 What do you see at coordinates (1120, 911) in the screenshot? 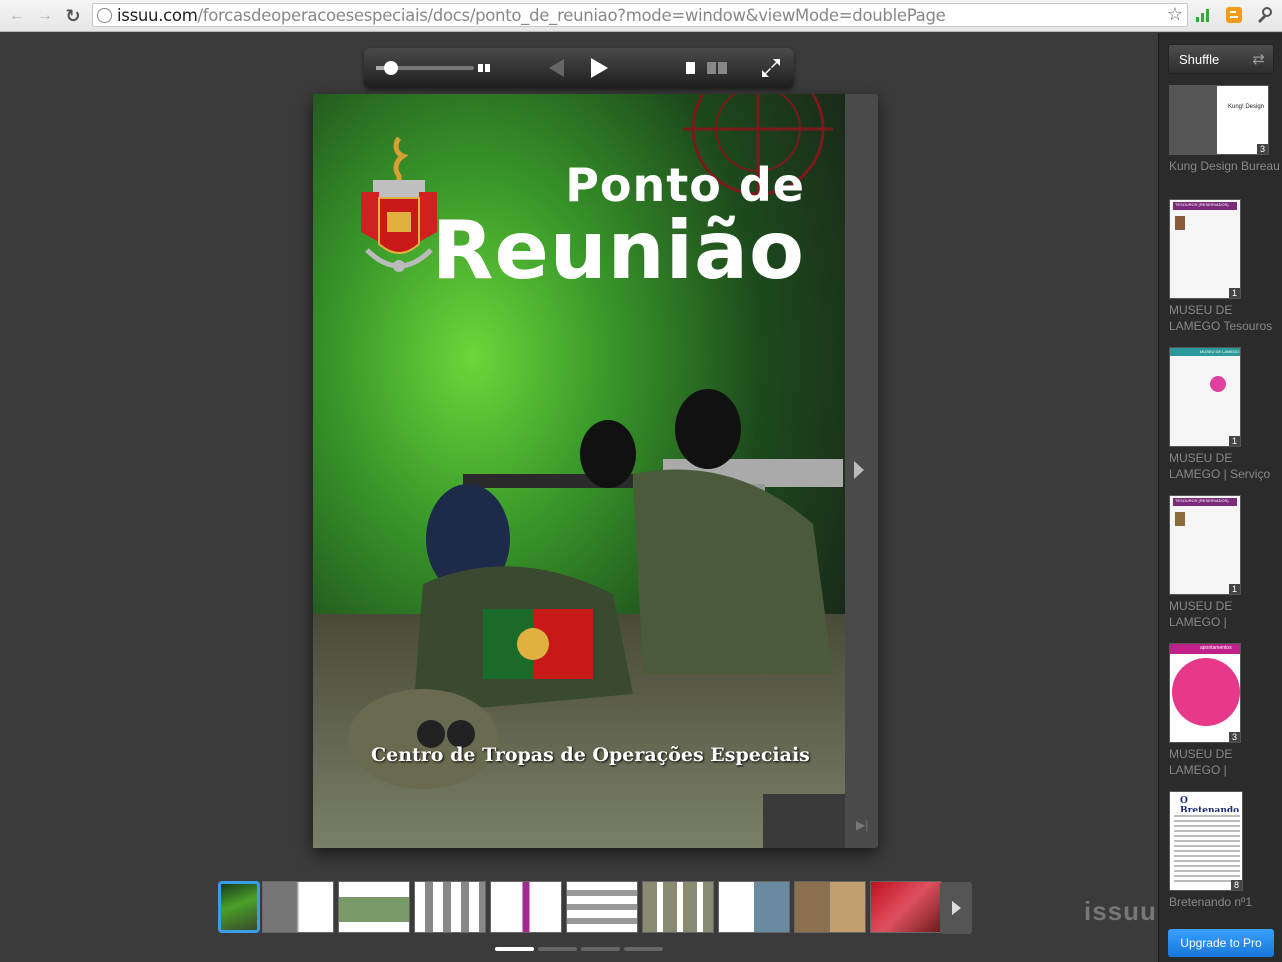
I see `issuu-logo: issuu` at bounding box center [1120, 911].